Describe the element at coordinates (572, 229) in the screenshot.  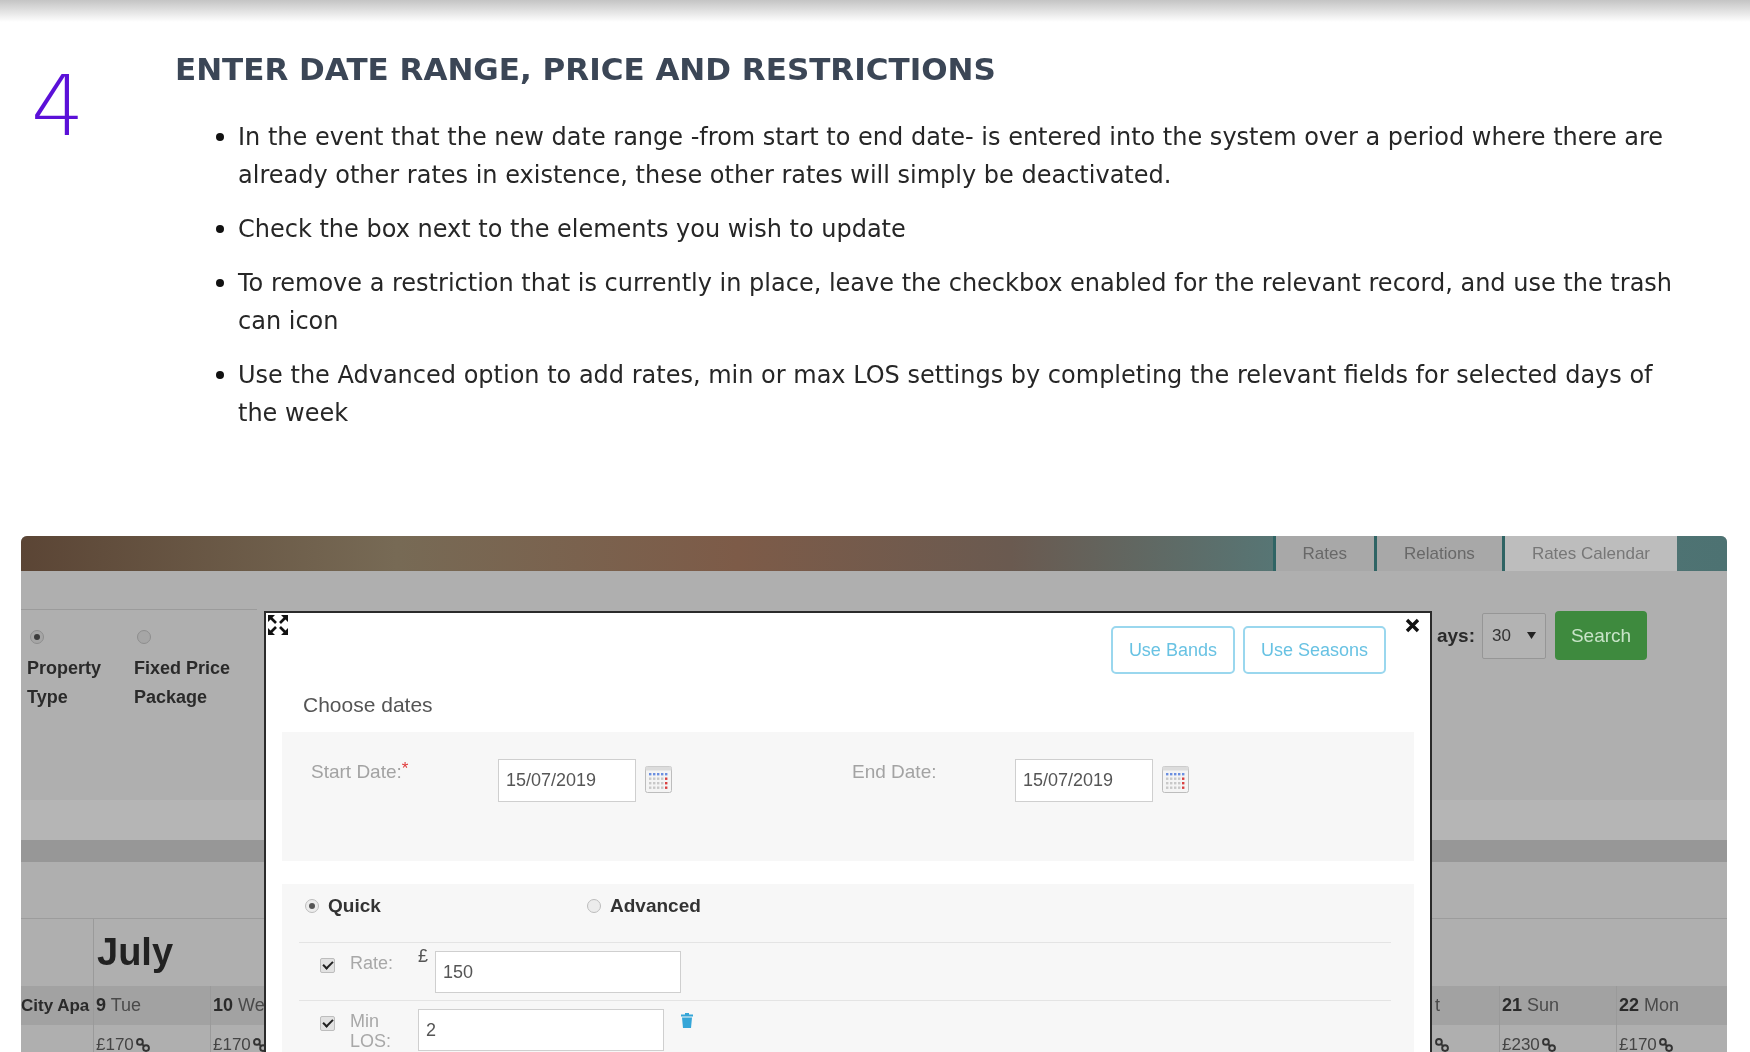
I see `bullet-text: Check the box next to the elements you wish to update` at that location.